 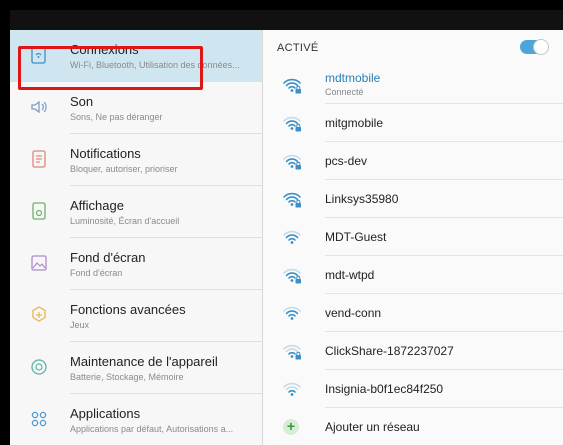 What do you see at coordinates (413, 123) in the screenshot?
I see `wifi-network-row: mitgmobile` at bounding box center [413, 123].